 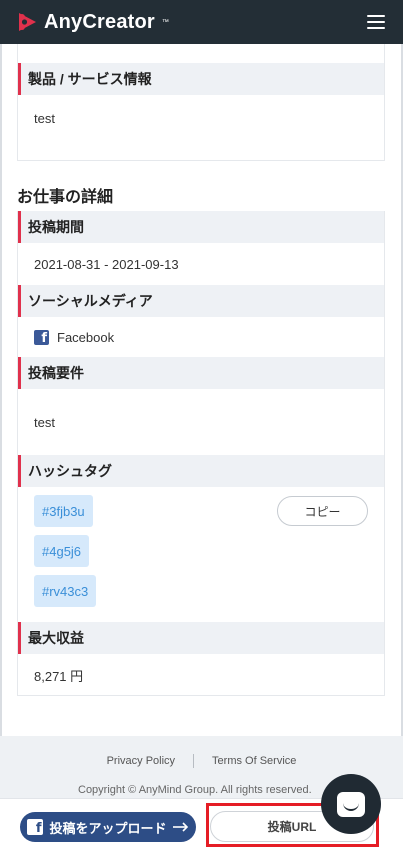 I want to click on max-earnings-value: 8,271 円, so click(x=59, y=676).